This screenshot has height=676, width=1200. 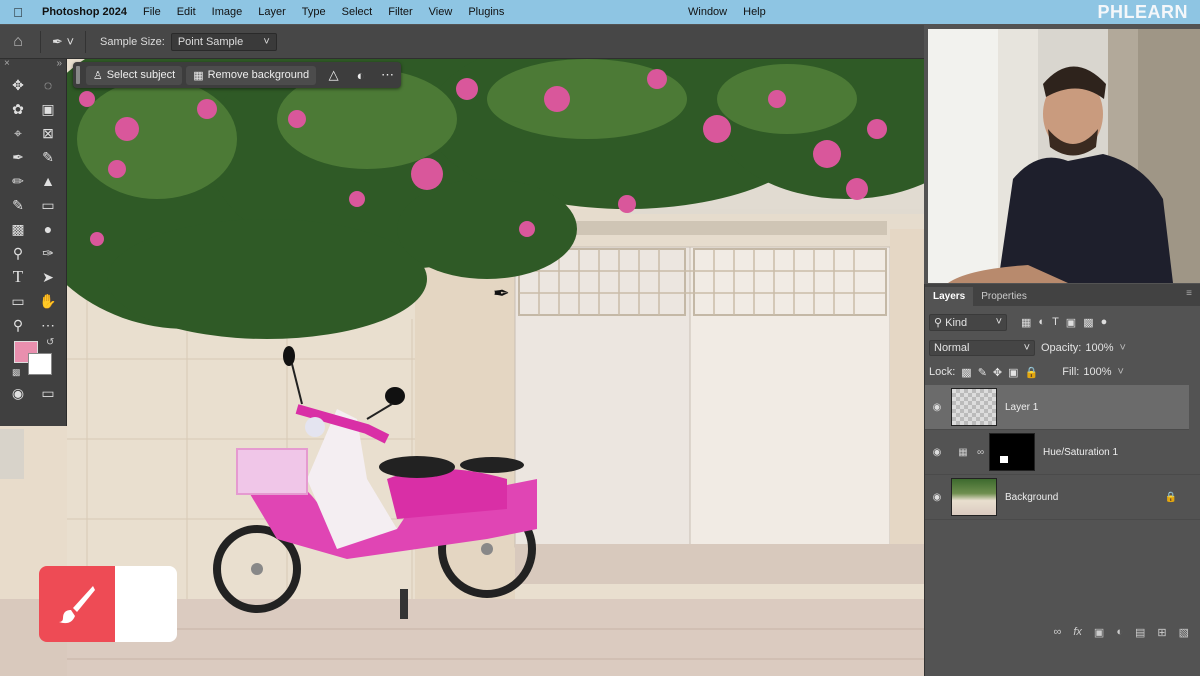 What do you see at coordinates (108, 604) in the screenshot?
I see `brush-badge` at bounding box center [108, 604].